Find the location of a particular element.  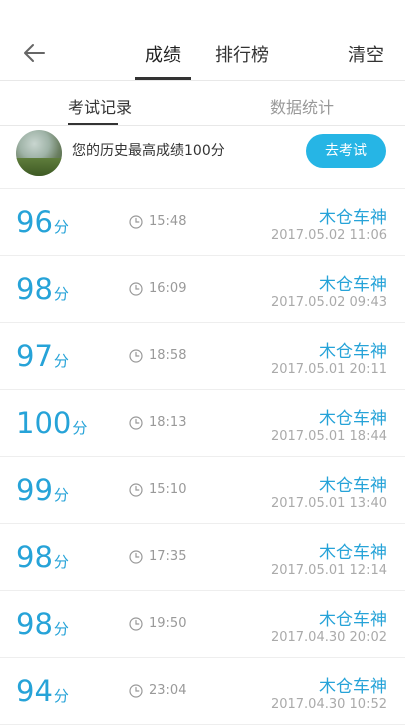

record-row: 98分 16:09 木仓车神 2017.05.02 09:43 is located at coordinates (202, 289).